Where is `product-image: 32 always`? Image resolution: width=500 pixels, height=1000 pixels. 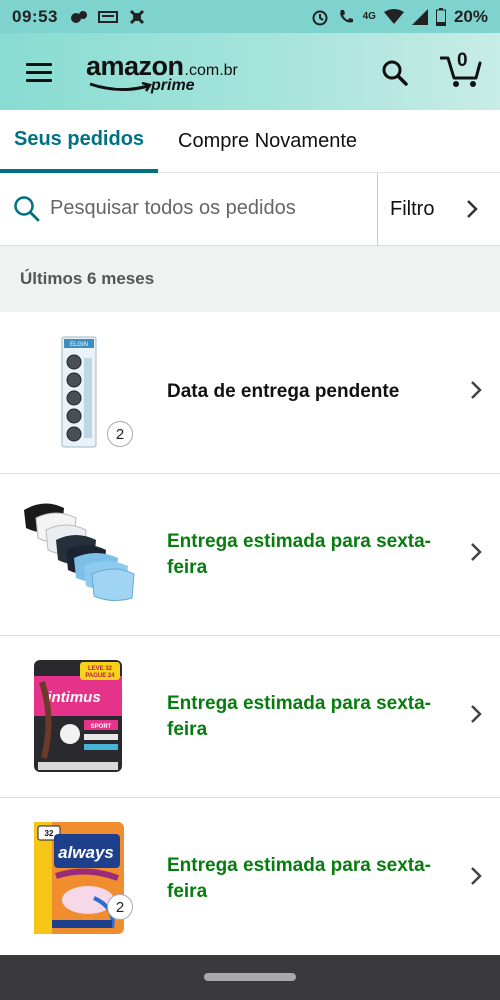 product-image: 32 always is located at coordinates (80, 879).